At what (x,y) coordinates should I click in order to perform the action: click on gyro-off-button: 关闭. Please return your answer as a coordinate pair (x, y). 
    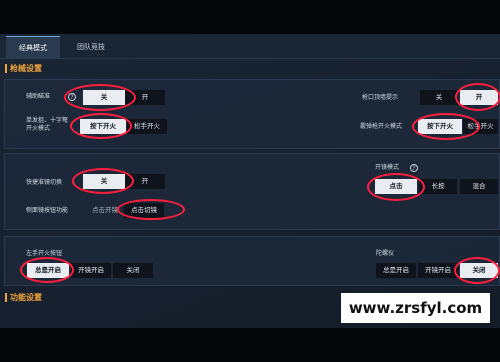
    Looking at the image, I should click on (479, 270).